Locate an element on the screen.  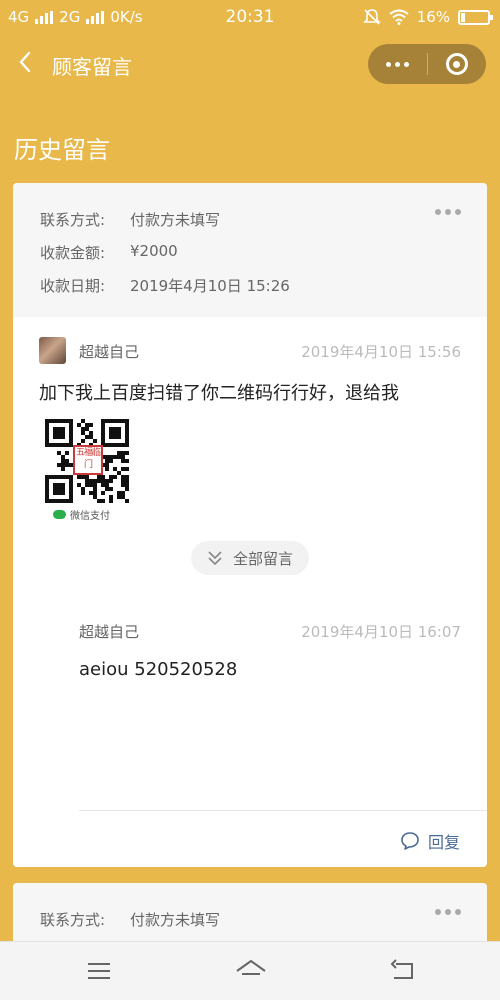
battery-icon is located at coordinates (475, 17).